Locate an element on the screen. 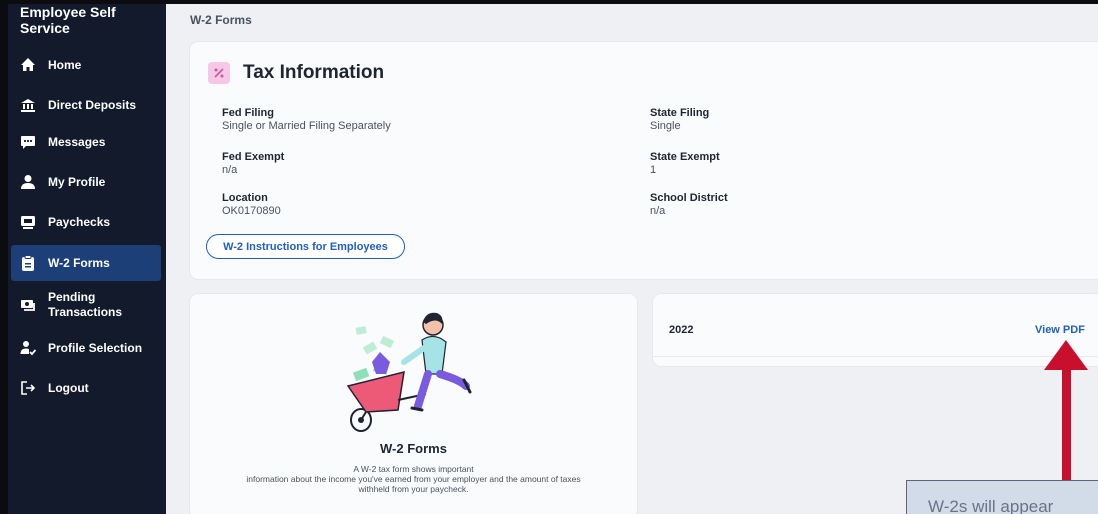 Image resolution: width=1098 pixels, height=514 pixels. fed-exempt-value: n/a is located at coordinates (230, 170).